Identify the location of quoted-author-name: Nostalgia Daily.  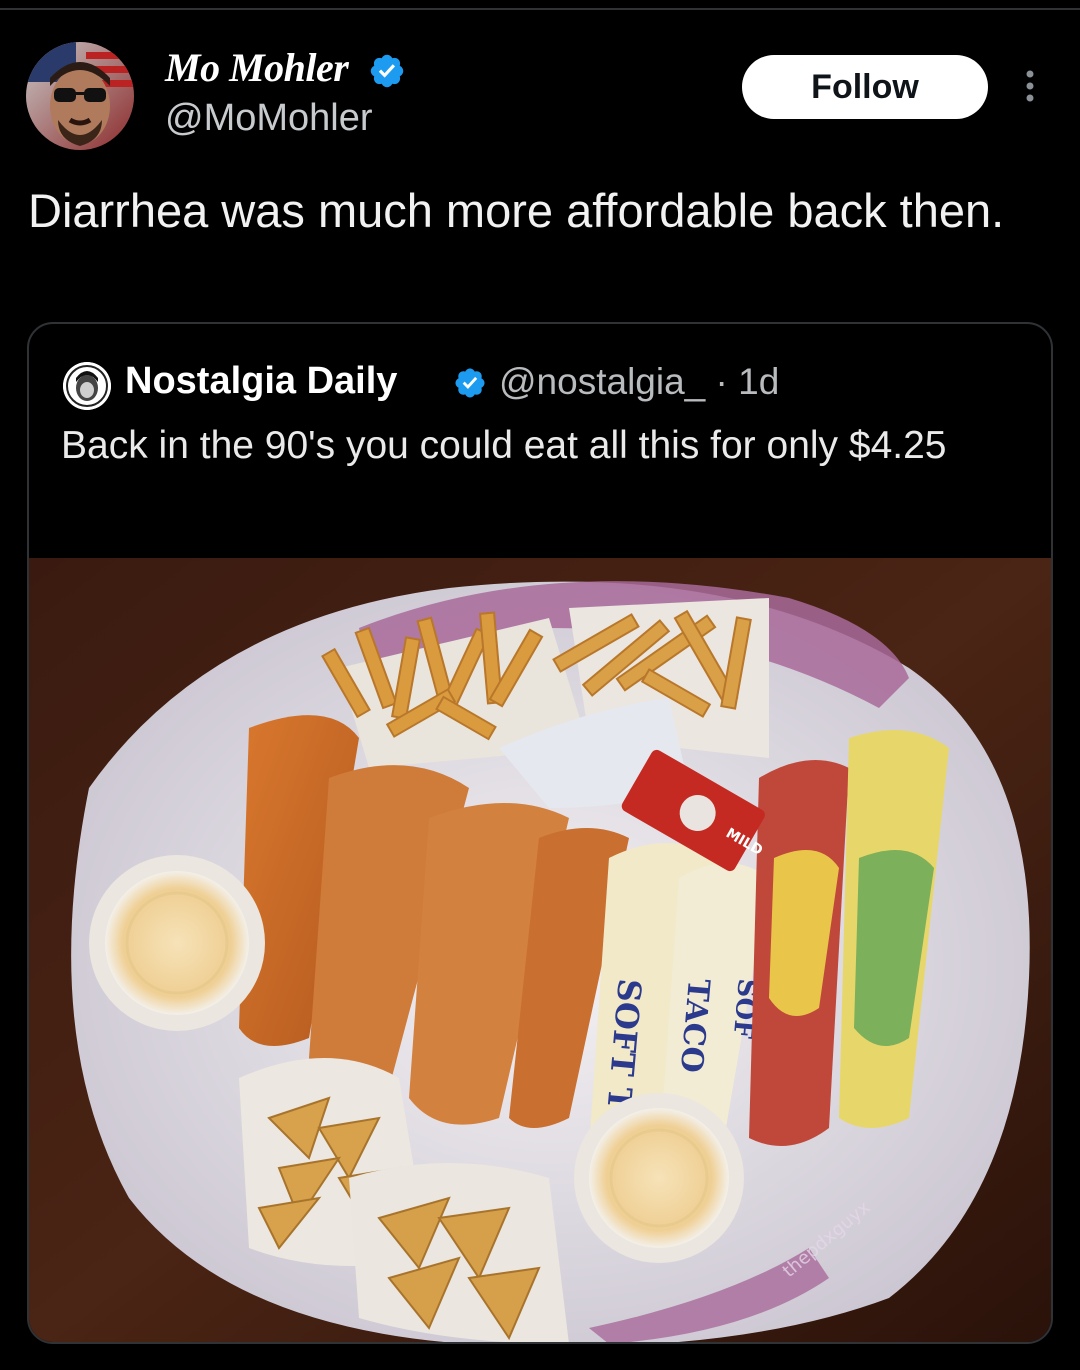
(261, 381).